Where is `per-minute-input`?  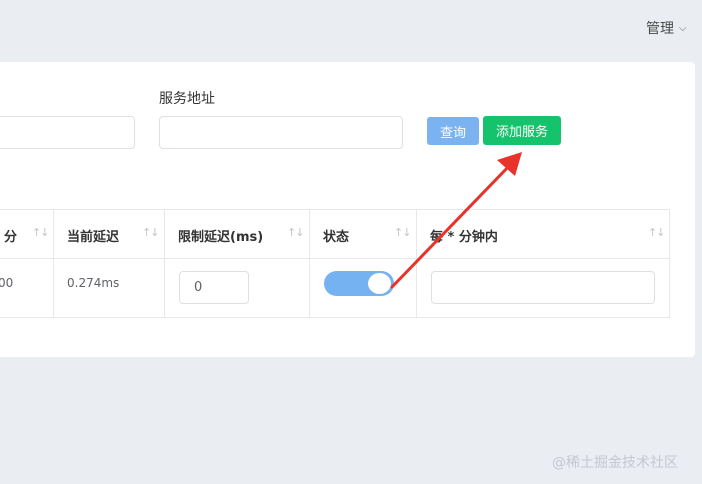
per-minute-input is located at coordinates (543, 287).